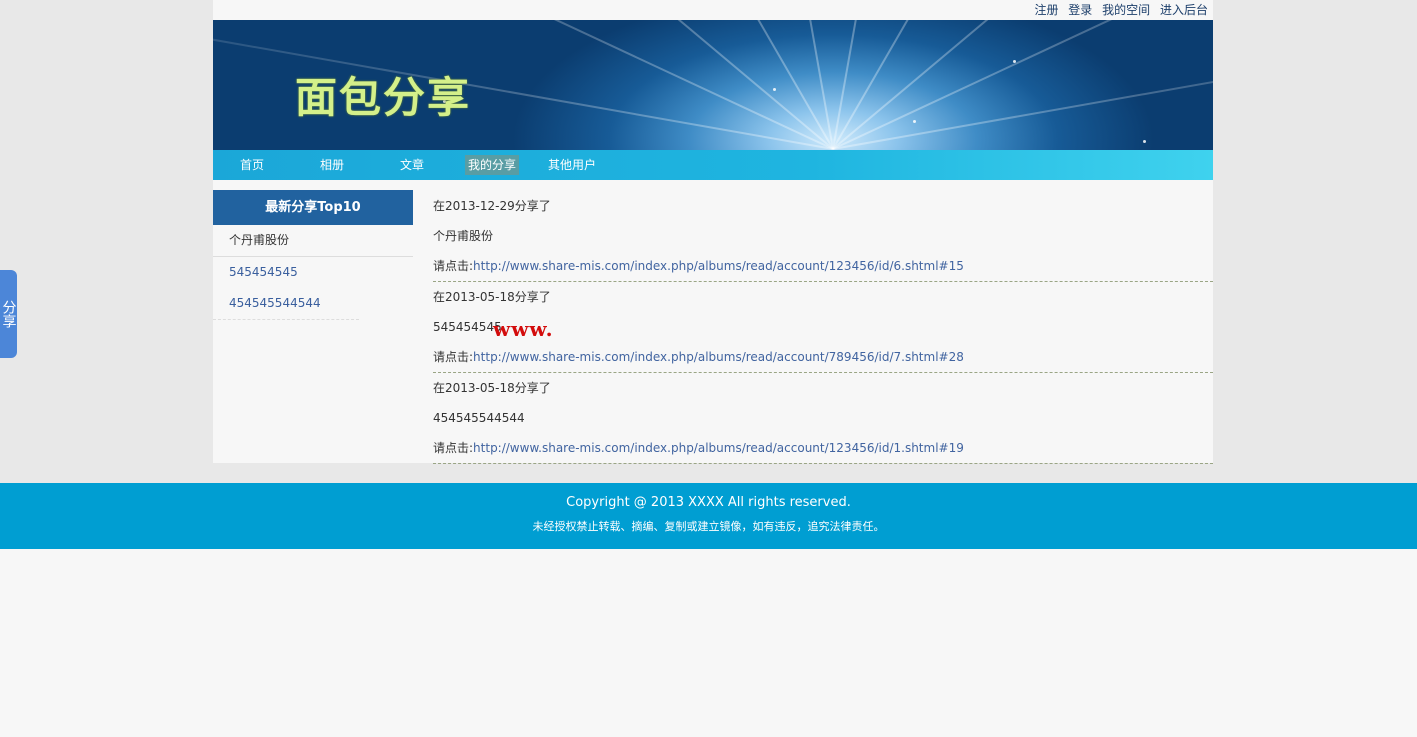 The image size is (1417, 737). I want to click on nav-item-albums: 相册, so click(332, 165).